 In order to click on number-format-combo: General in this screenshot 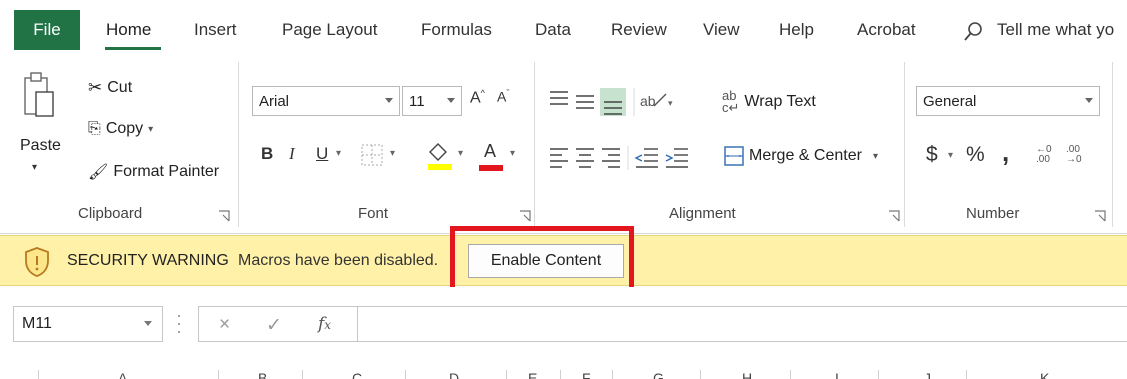, I will do `click(1008, 101)`.